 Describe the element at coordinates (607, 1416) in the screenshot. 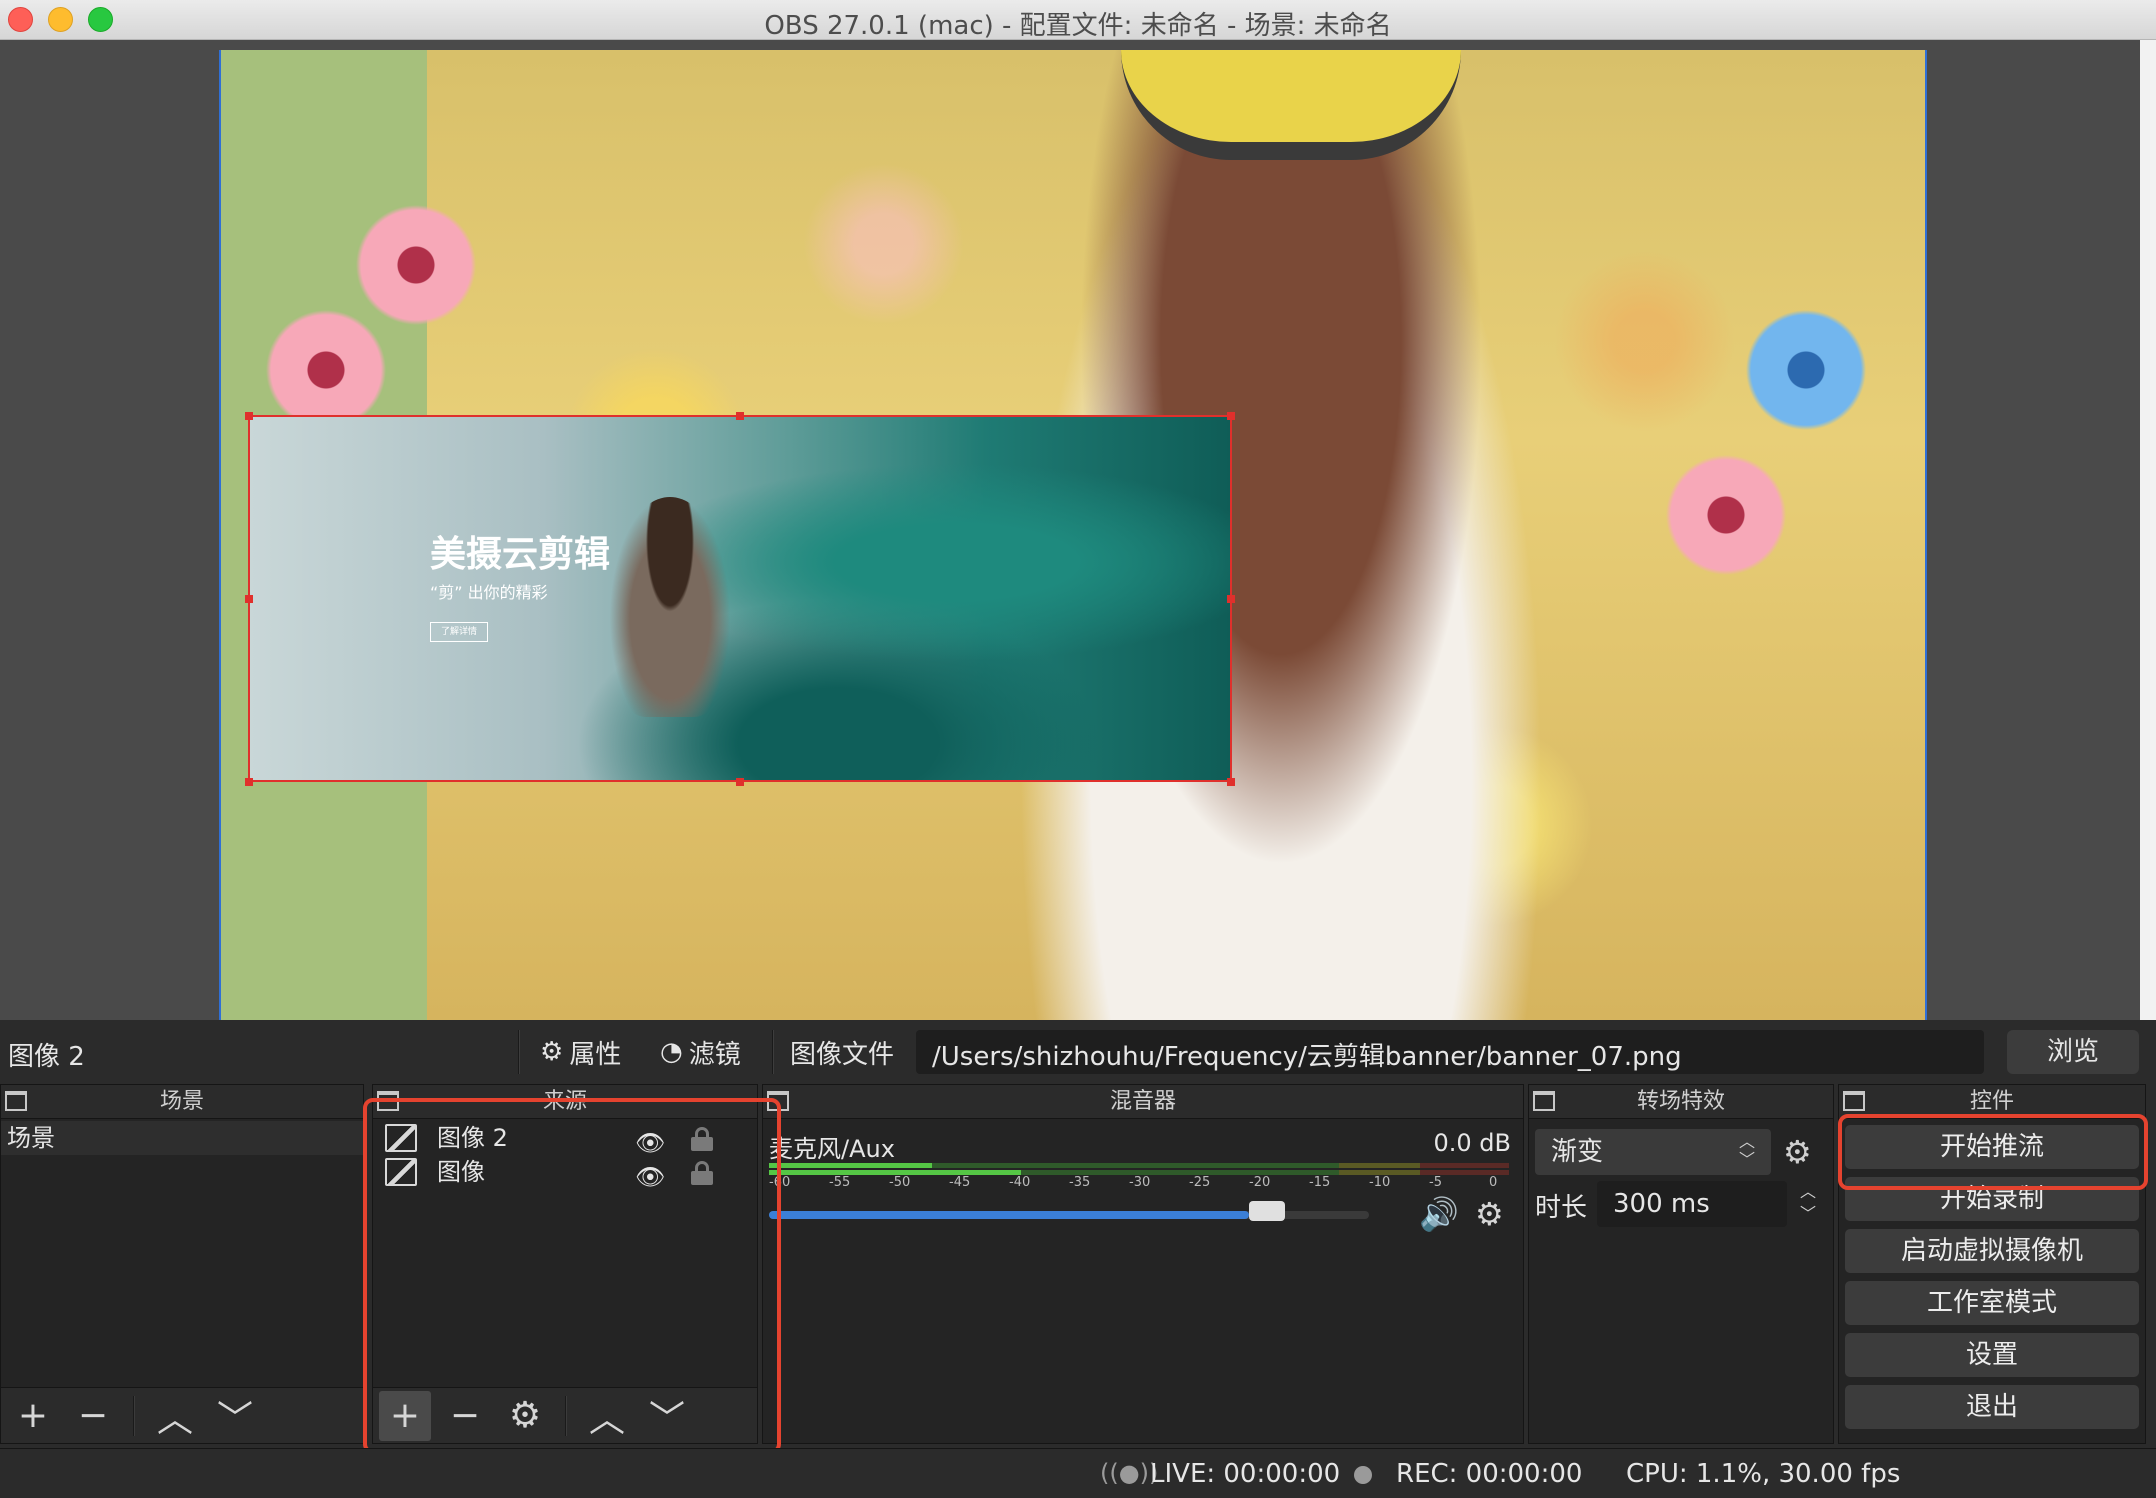

I see `move-source-up-button: ︿` at that location.